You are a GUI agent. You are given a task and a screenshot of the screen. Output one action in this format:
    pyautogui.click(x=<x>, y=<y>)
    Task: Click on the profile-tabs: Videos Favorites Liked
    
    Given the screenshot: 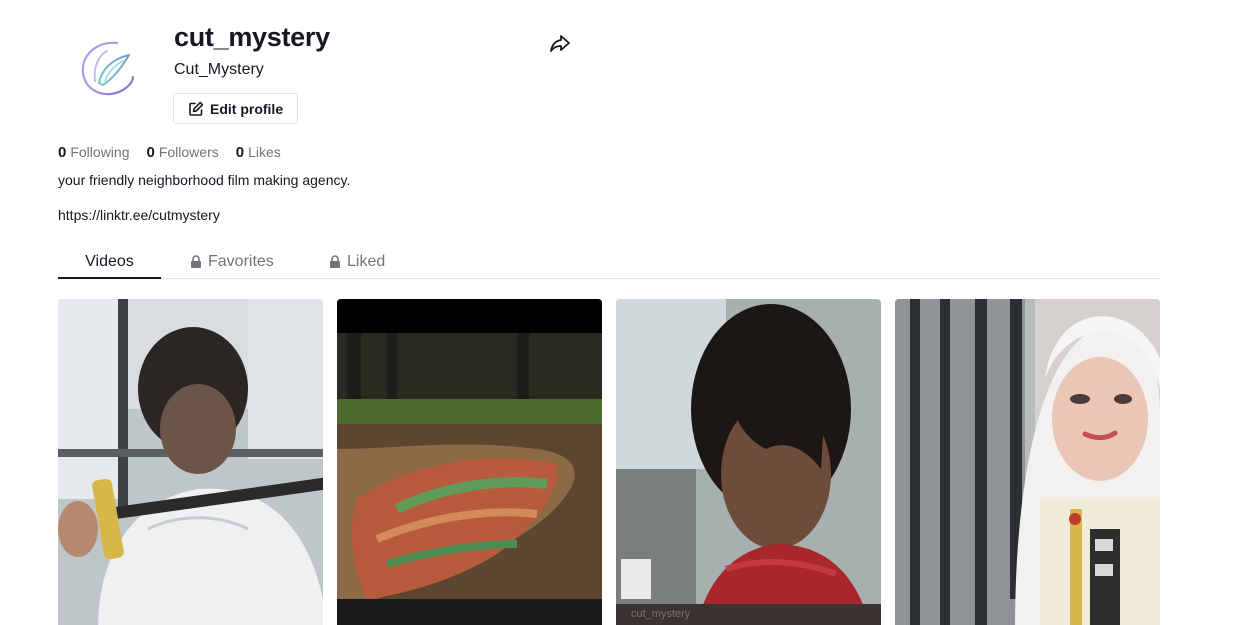 What is the action you would take?
    pyautogui.click(x=609, y=261)
    